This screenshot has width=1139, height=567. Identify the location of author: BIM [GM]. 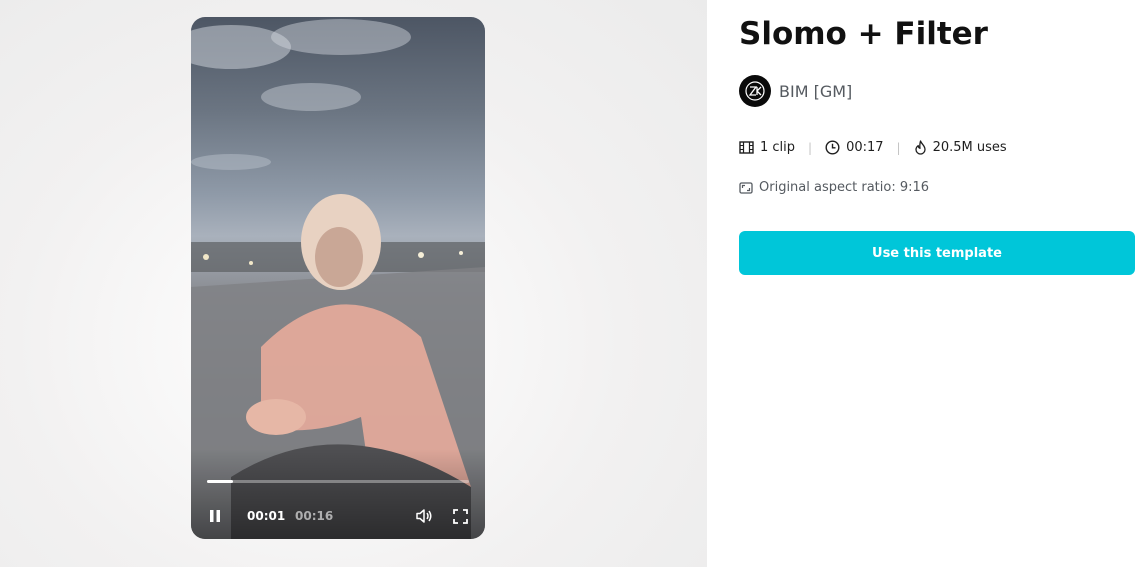
(795, 91).